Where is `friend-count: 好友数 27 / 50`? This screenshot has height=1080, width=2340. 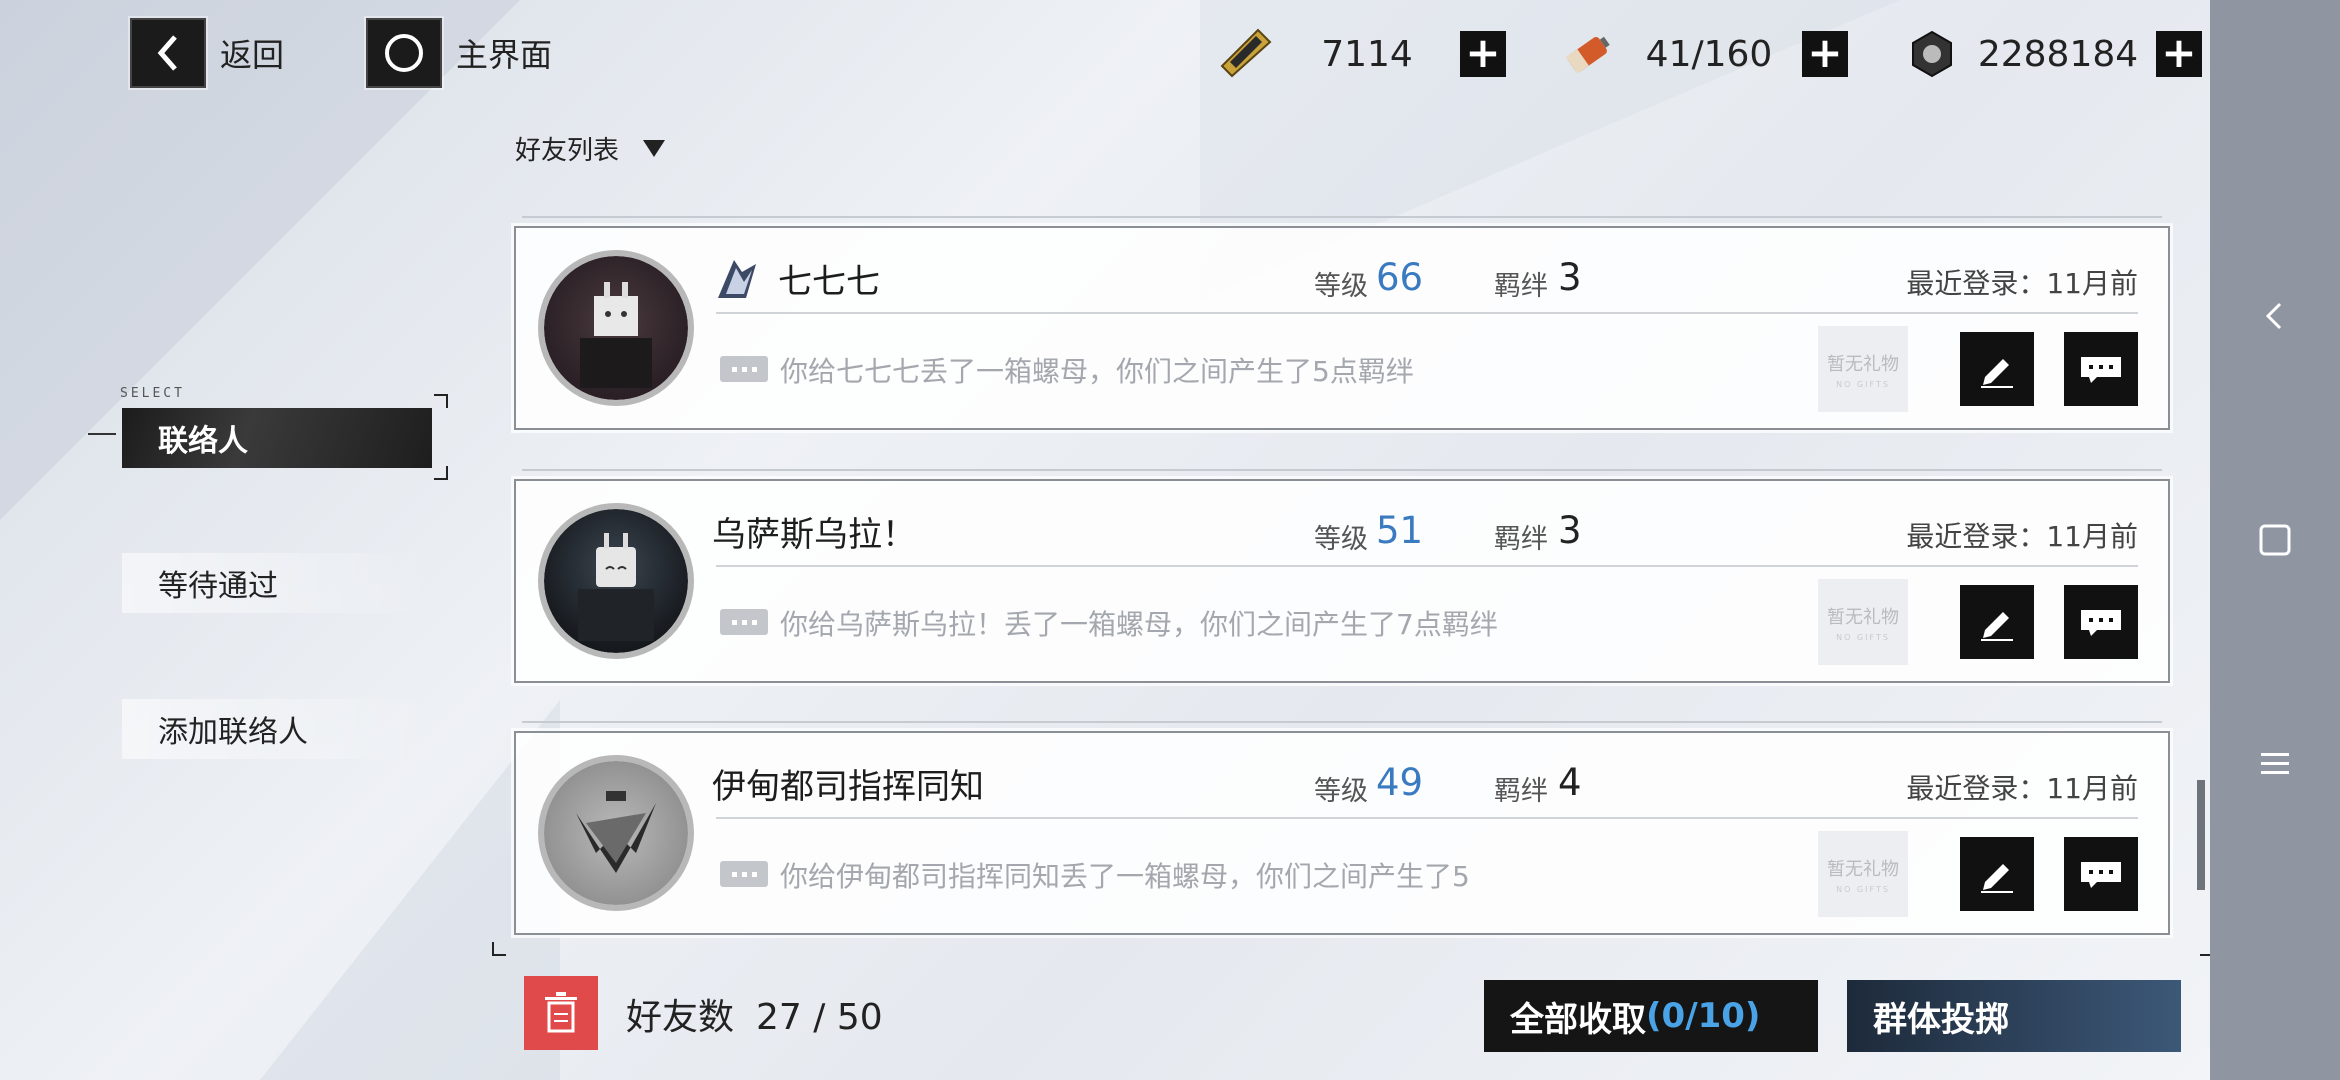 friend-count: 好友数 27 / 50 is located at coordinates (754, 1014).